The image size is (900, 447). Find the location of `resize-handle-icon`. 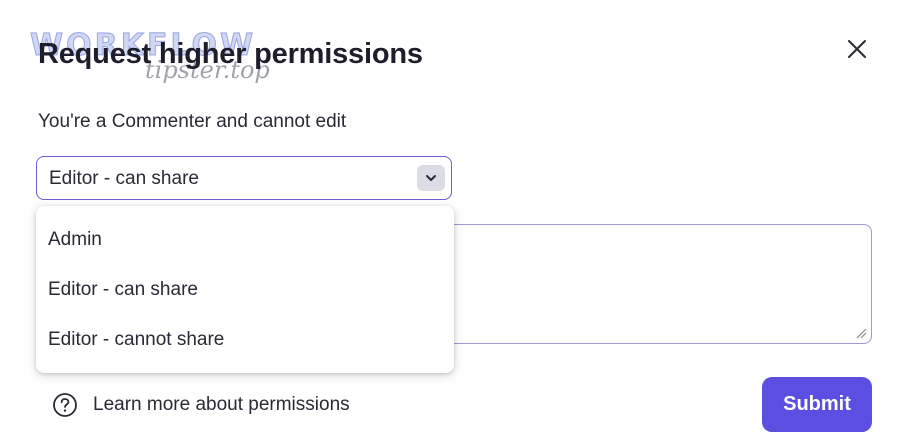

resize-handle-icon is located at coordinates (861, 333).